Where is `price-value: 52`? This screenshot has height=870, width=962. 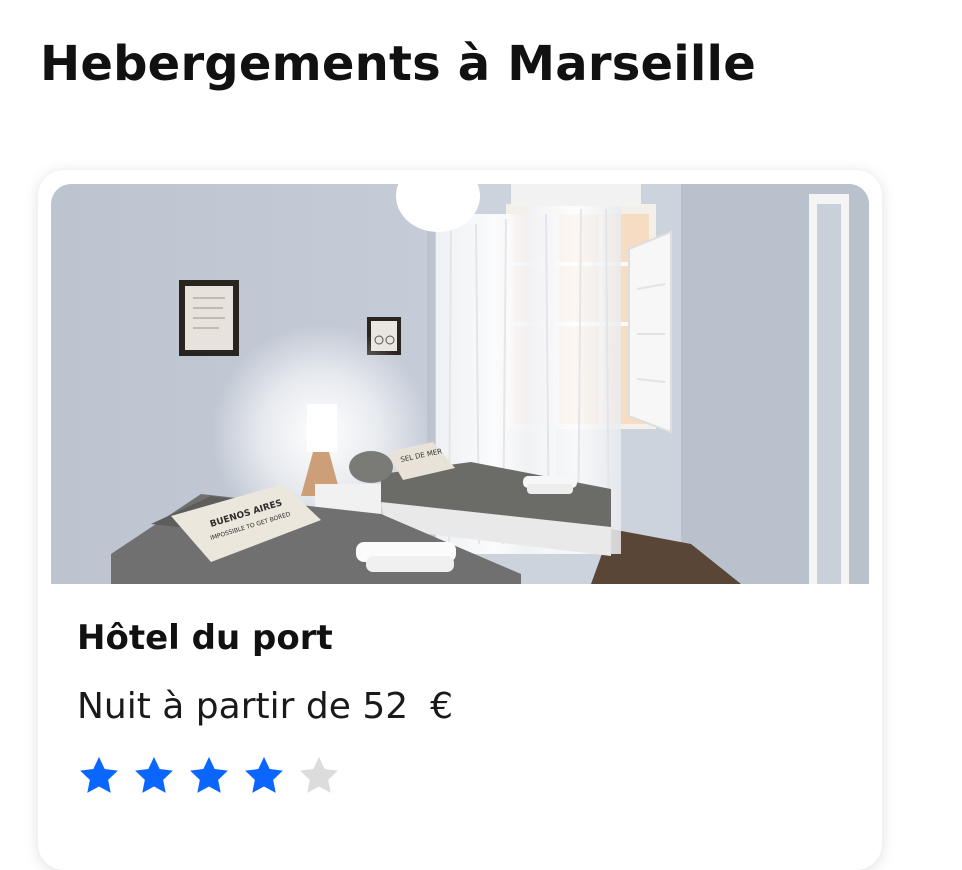
price-value: 52 is located at coordinates (385, 706).